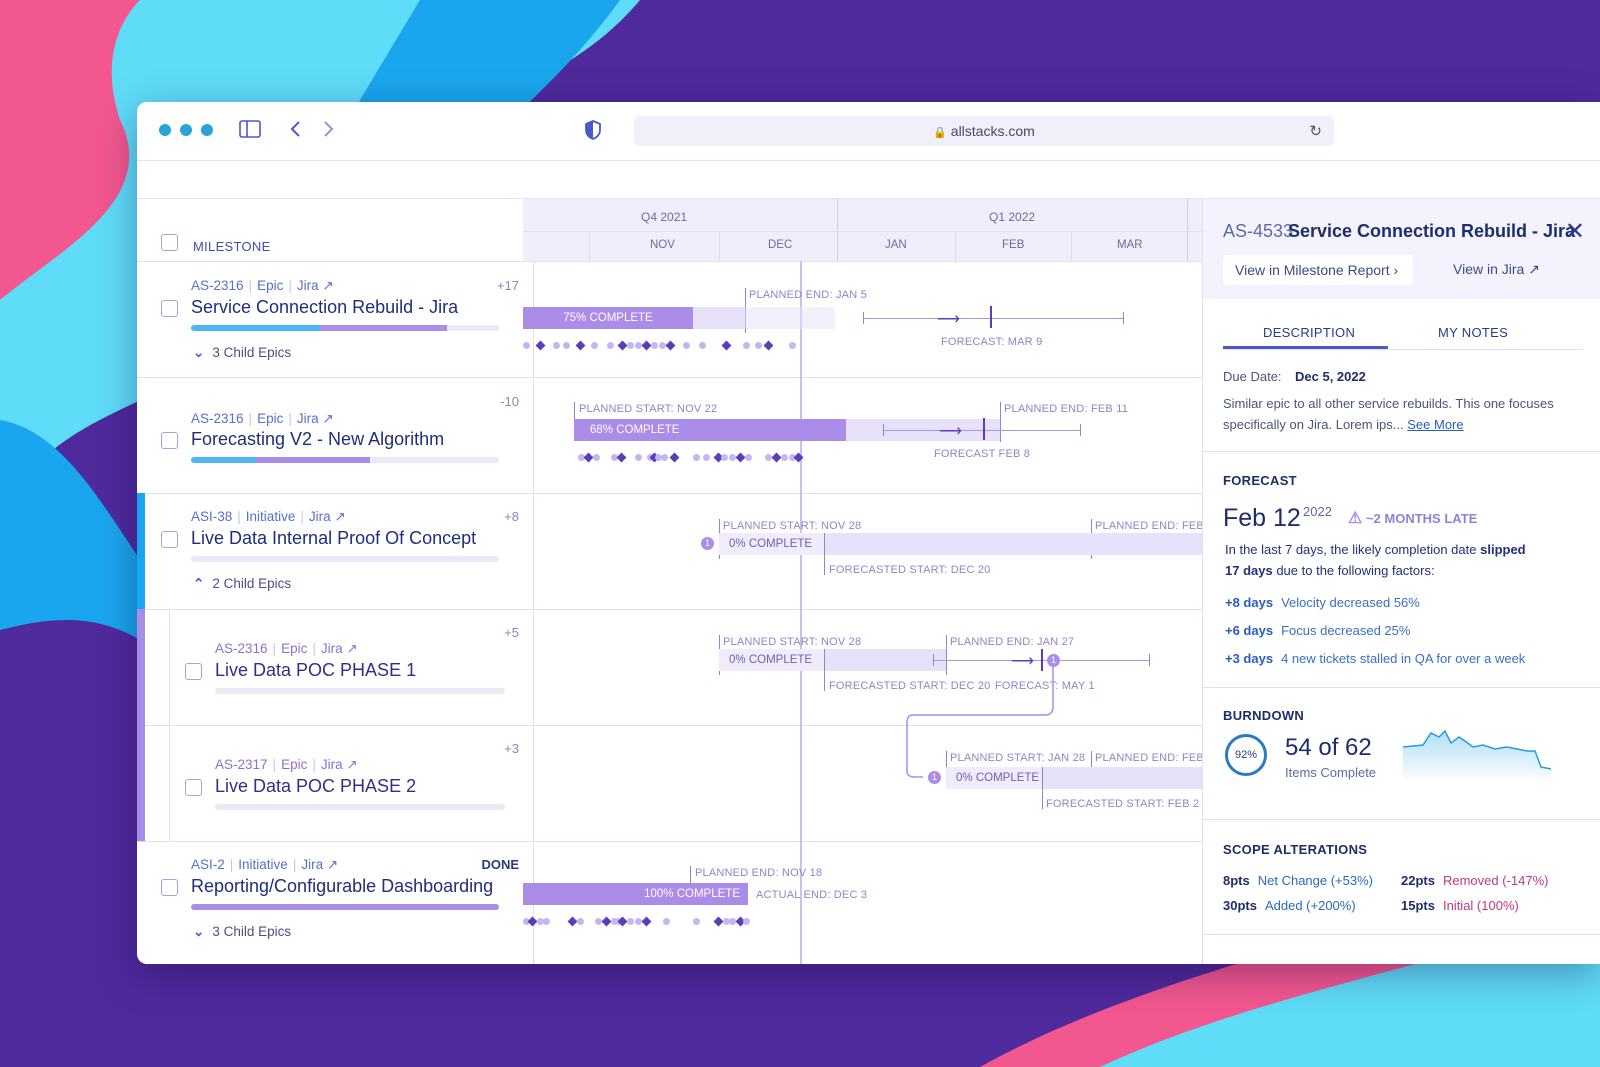 Image resolution: width=1600 pixels, height=1067 pixels. What do you see at coordinates (315, 670) in the screenshot?
I see `milestone-title: Live Data POC PHASE 1` at bounding box center [315, 670].